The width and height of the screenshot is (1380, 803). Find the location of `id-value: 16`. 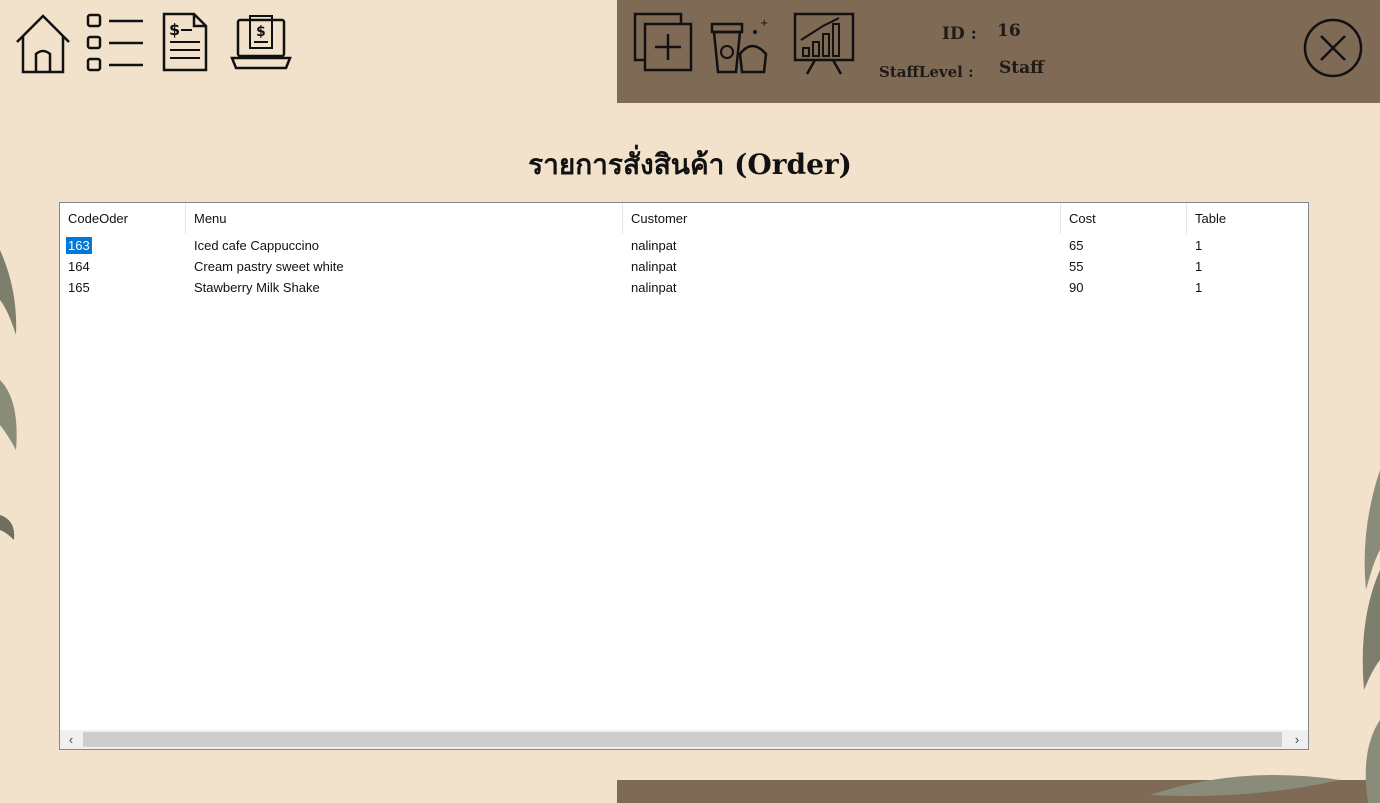

id-value: 16 is located at coordinates (1009, 31).